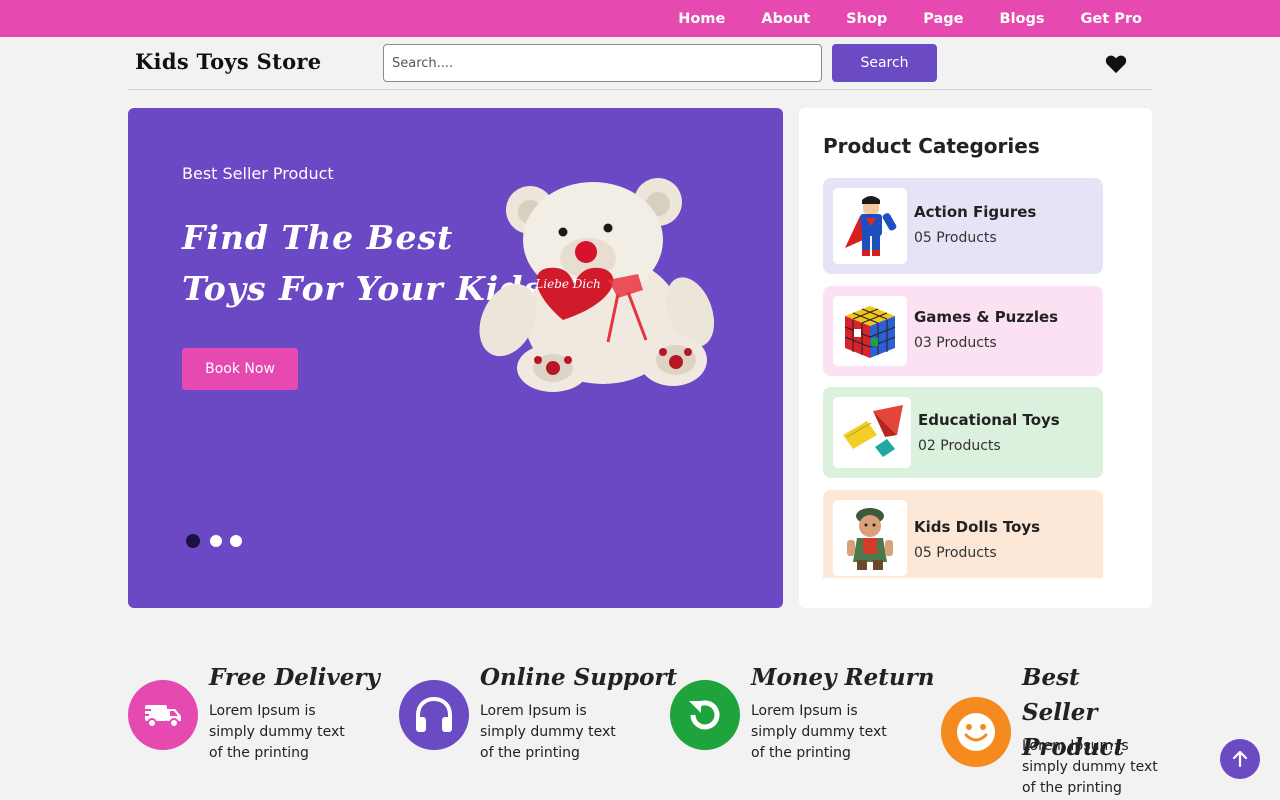 The width and height of the screenshot is (1280, 800). What do you see at coordinates (872, 432) in the screenshot?
I see `educational-toy-thumbnail` at bounding box center [872, 432].